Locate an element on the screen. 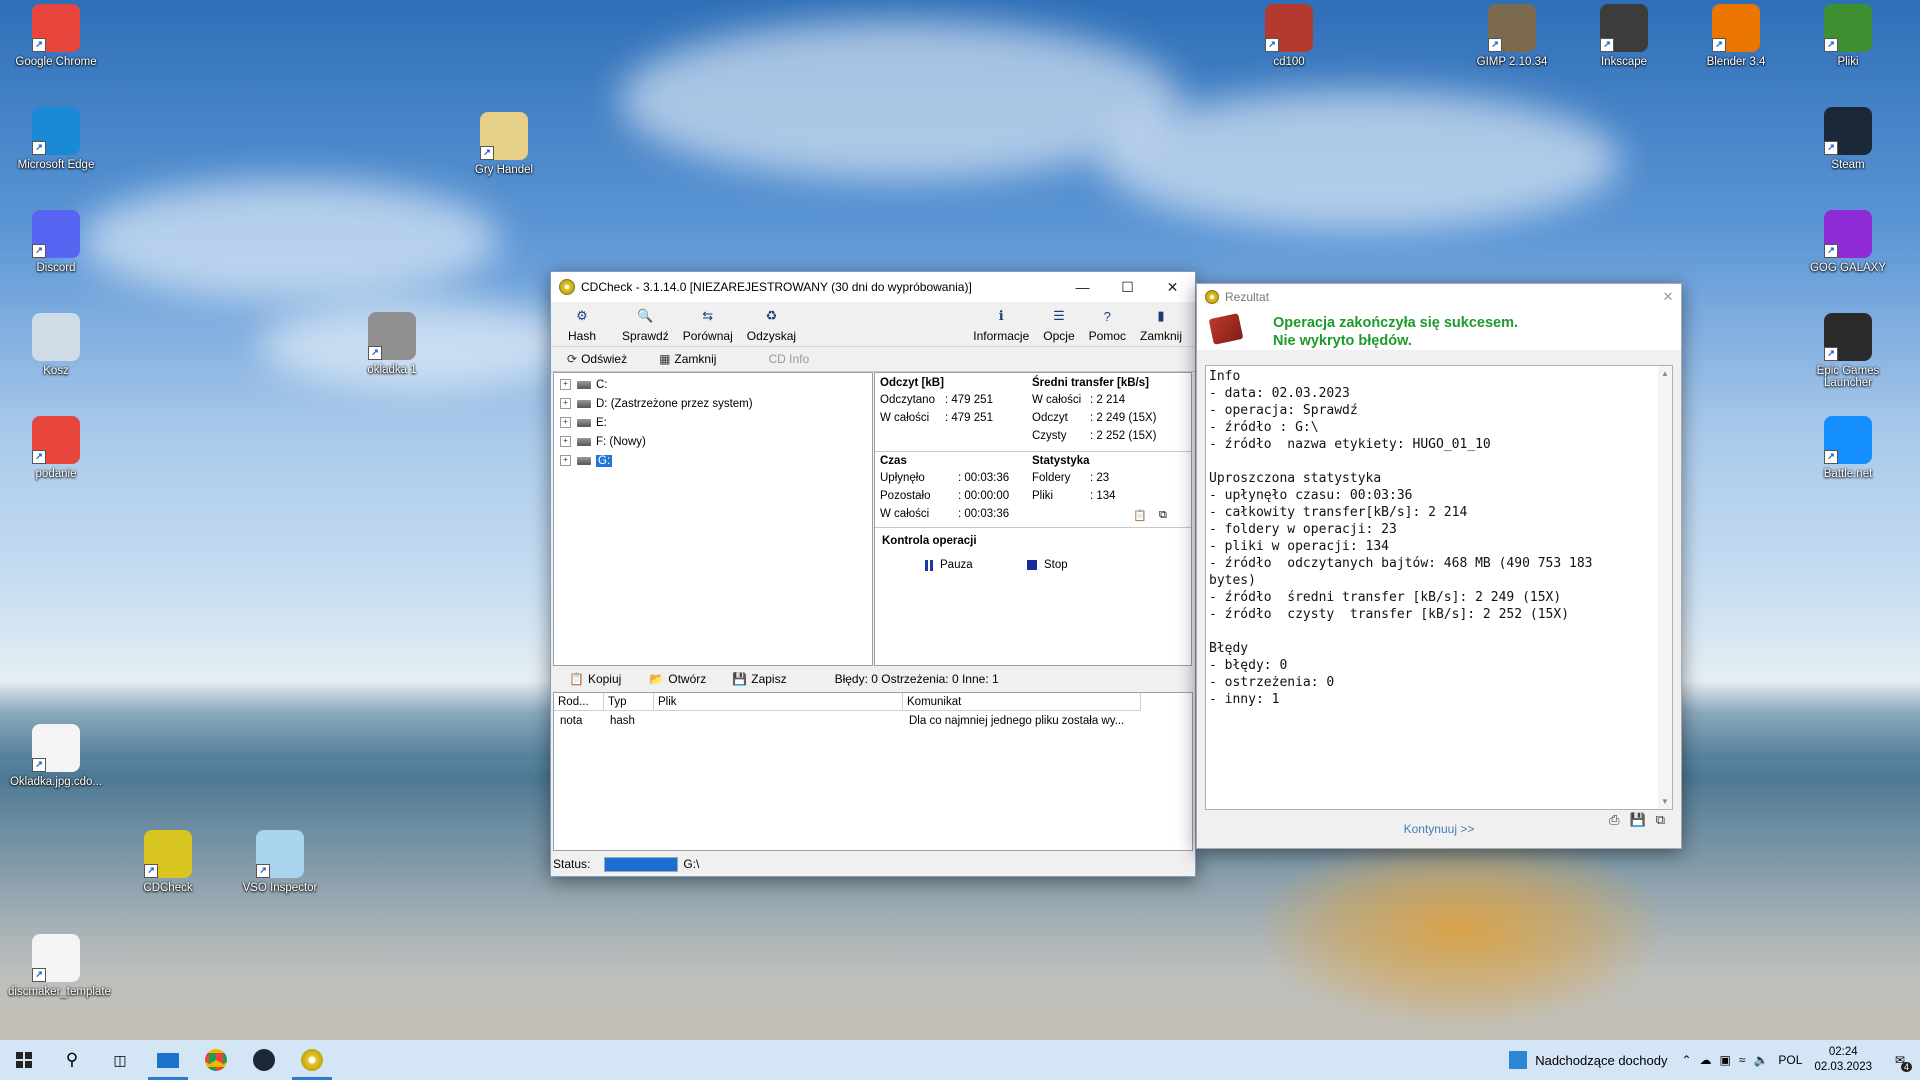 This screenshot has height=1080, width=1920. tree-item-drive: + G: is located at coordinates (713, 460).